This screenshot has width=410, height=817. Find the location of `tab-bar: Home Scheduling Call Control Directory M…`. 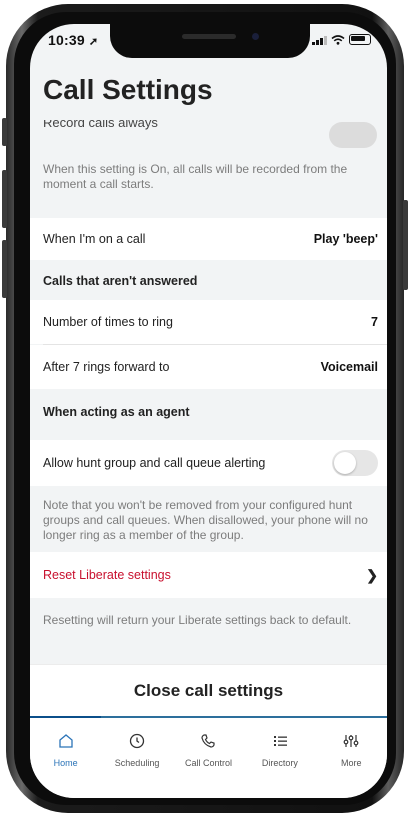

tab-bar: Home Scheduling Call Control Directory M… is located at coordinates (208, 758).